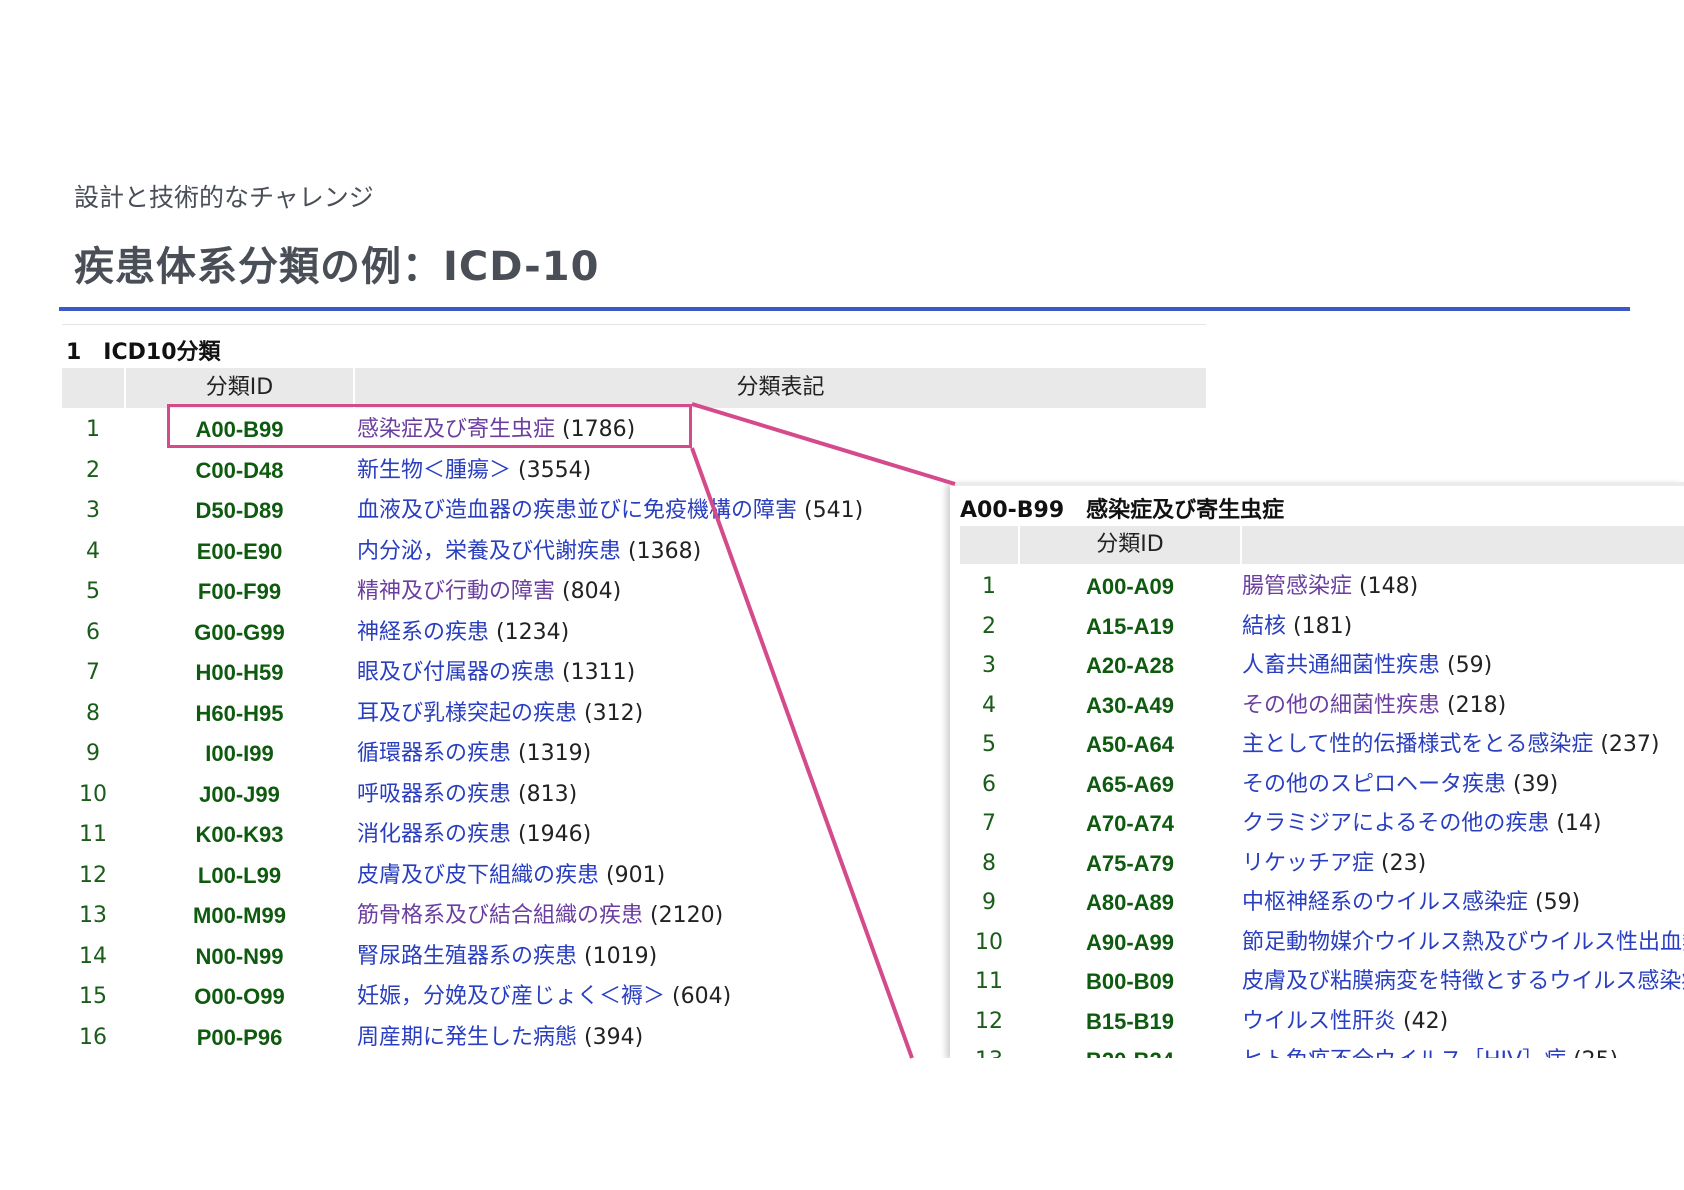 Image resolution: width=1684 pixels, height=1190 pixels. I want to click on classification-link: 眼及び付属器の疾患, so click(456, 672).